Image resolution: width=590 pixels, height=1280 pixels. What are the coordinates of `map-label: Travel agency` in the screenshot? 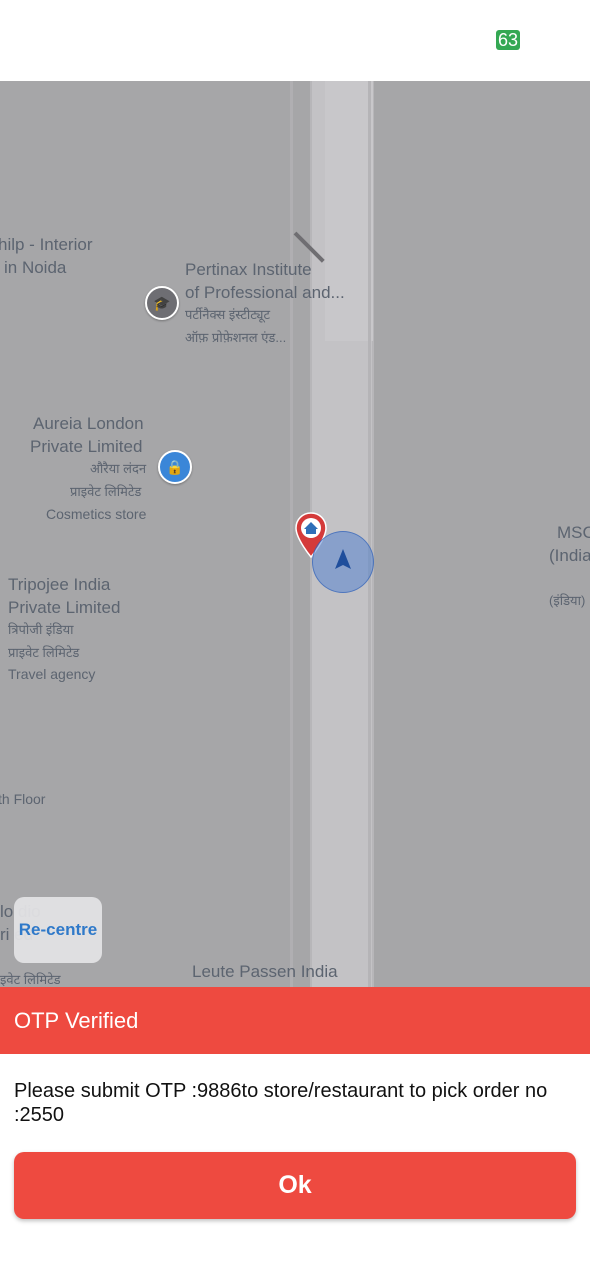 It's located at (52, 674).